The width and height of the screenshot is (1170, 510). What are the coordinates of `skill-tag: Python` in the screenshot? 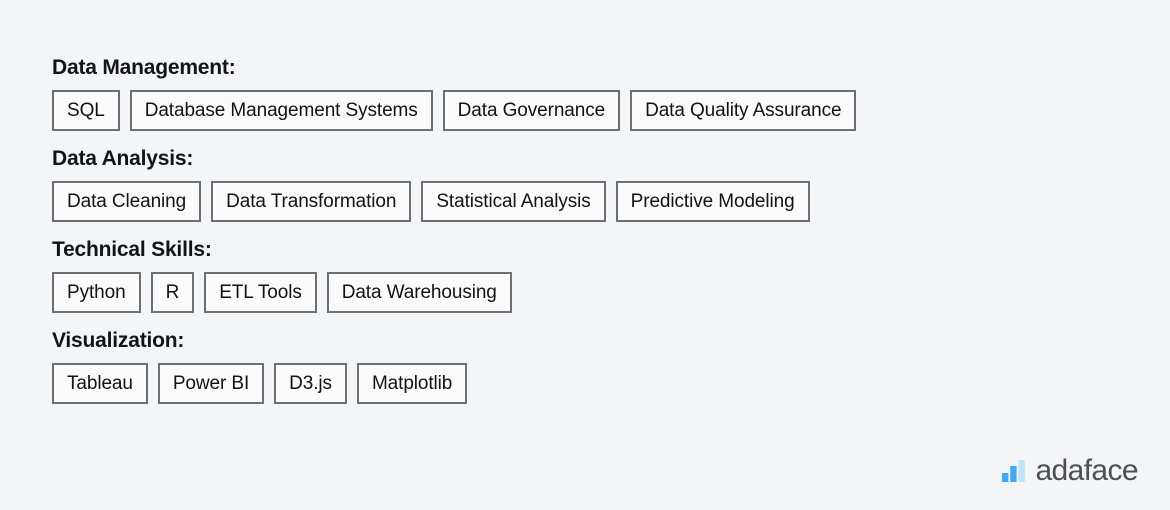 It's located at (96, 293).